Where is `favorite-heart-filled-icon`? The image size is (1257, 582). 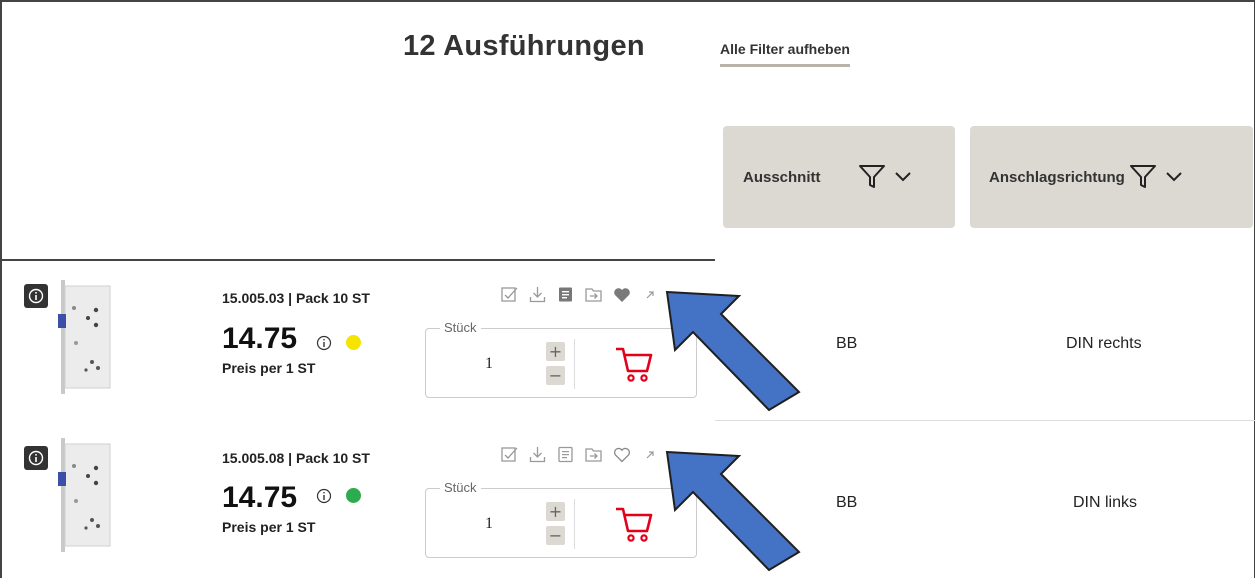 favorite-heart-filled-icon is located at coordinates (621, 294).